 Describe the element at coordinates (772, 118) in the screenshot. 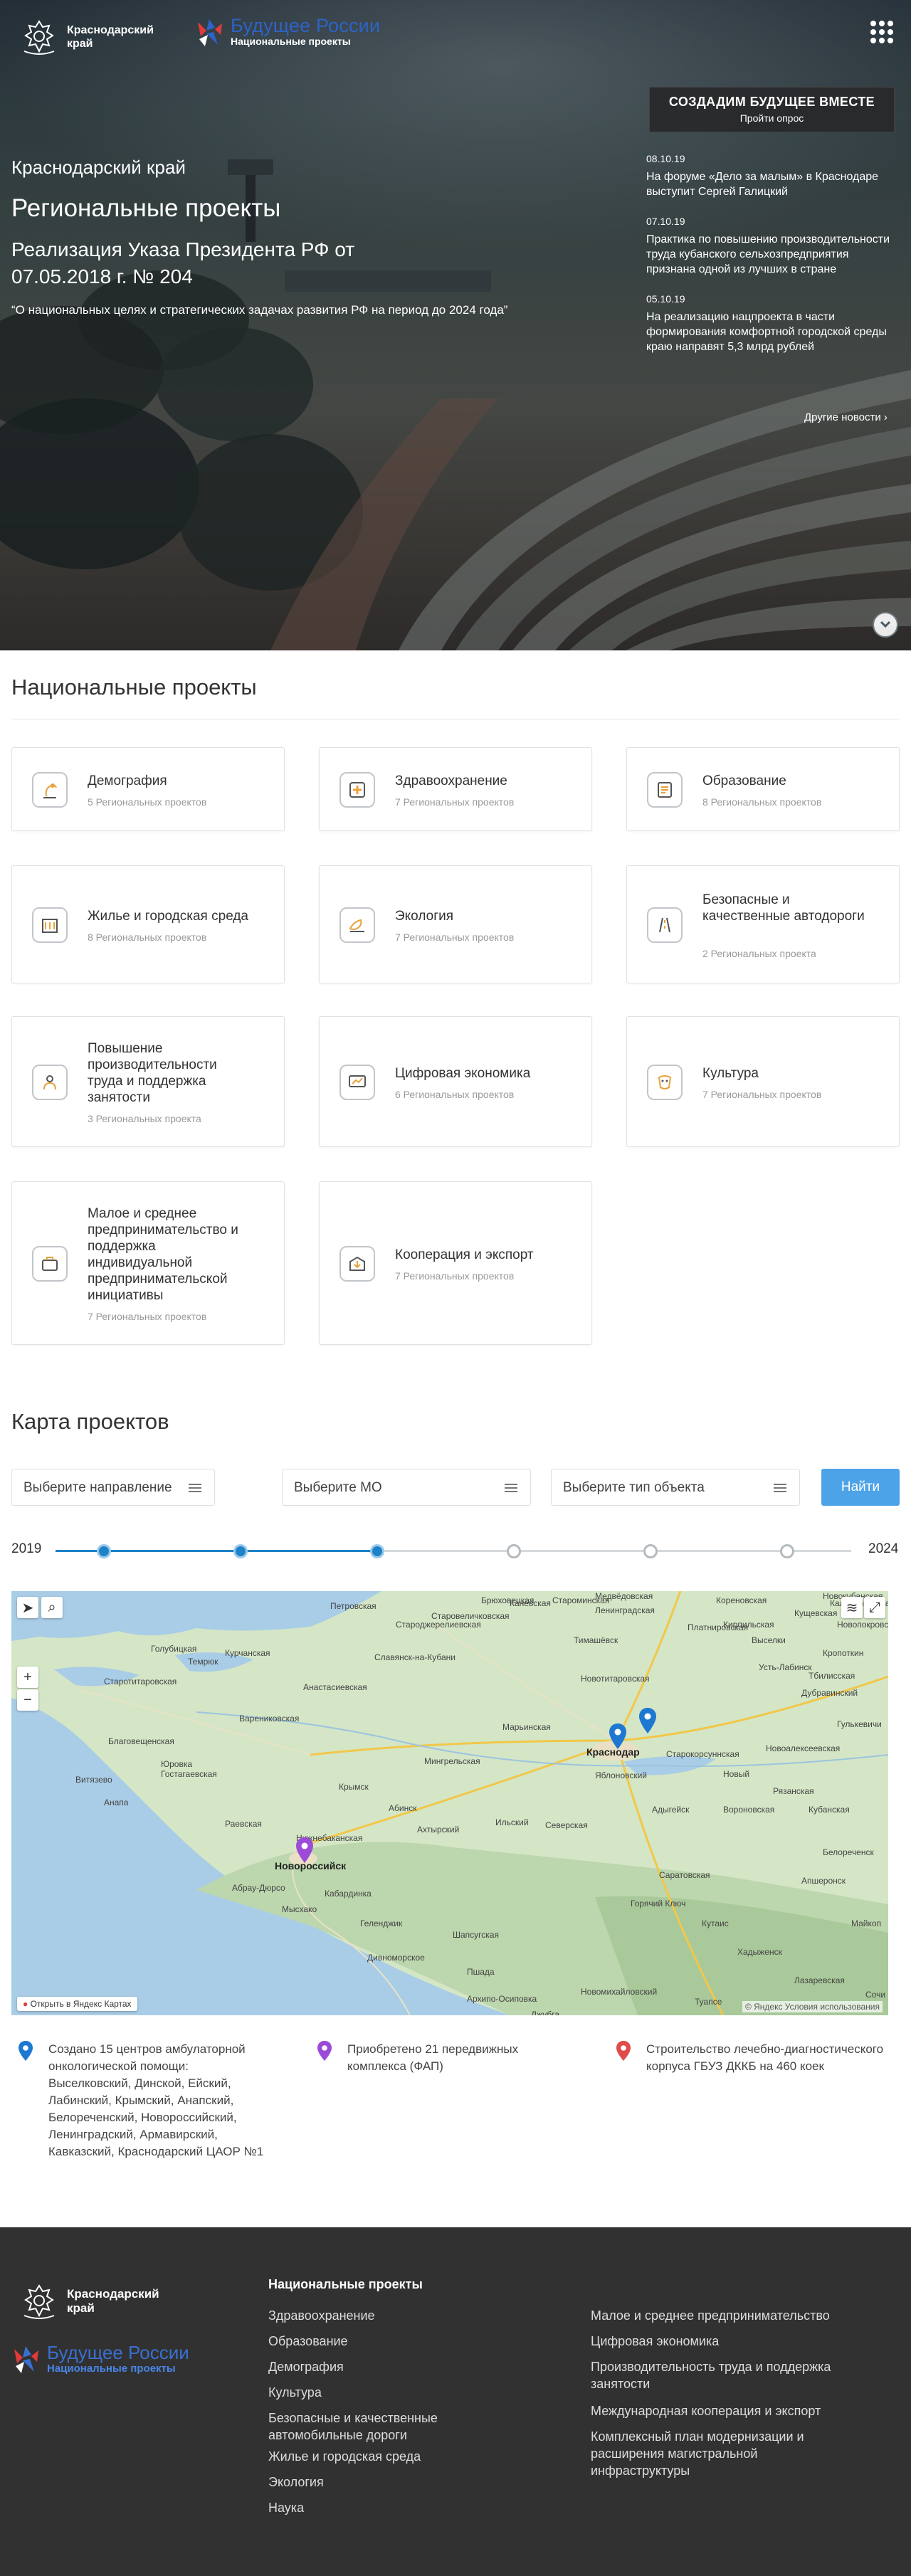

I see `survey-link: Пройти опрос` at that location.